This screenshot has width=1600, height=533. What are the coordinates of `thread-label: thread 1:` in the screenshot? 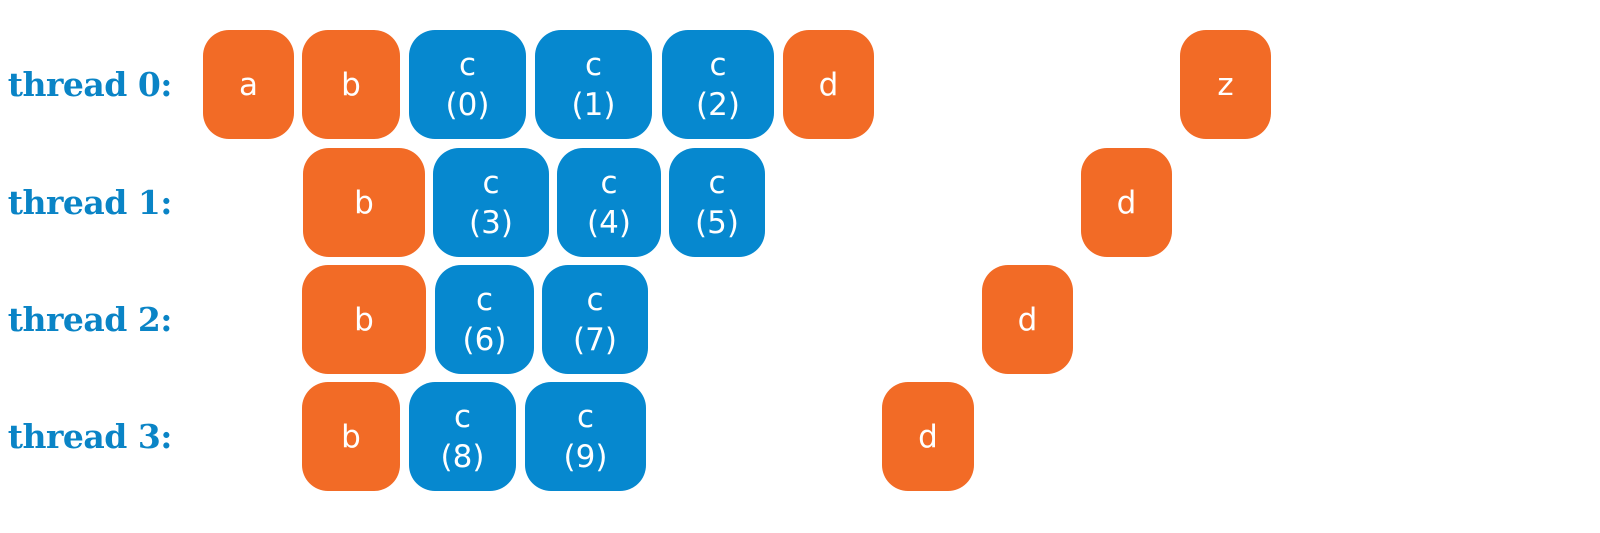 It's located at (90, 202).